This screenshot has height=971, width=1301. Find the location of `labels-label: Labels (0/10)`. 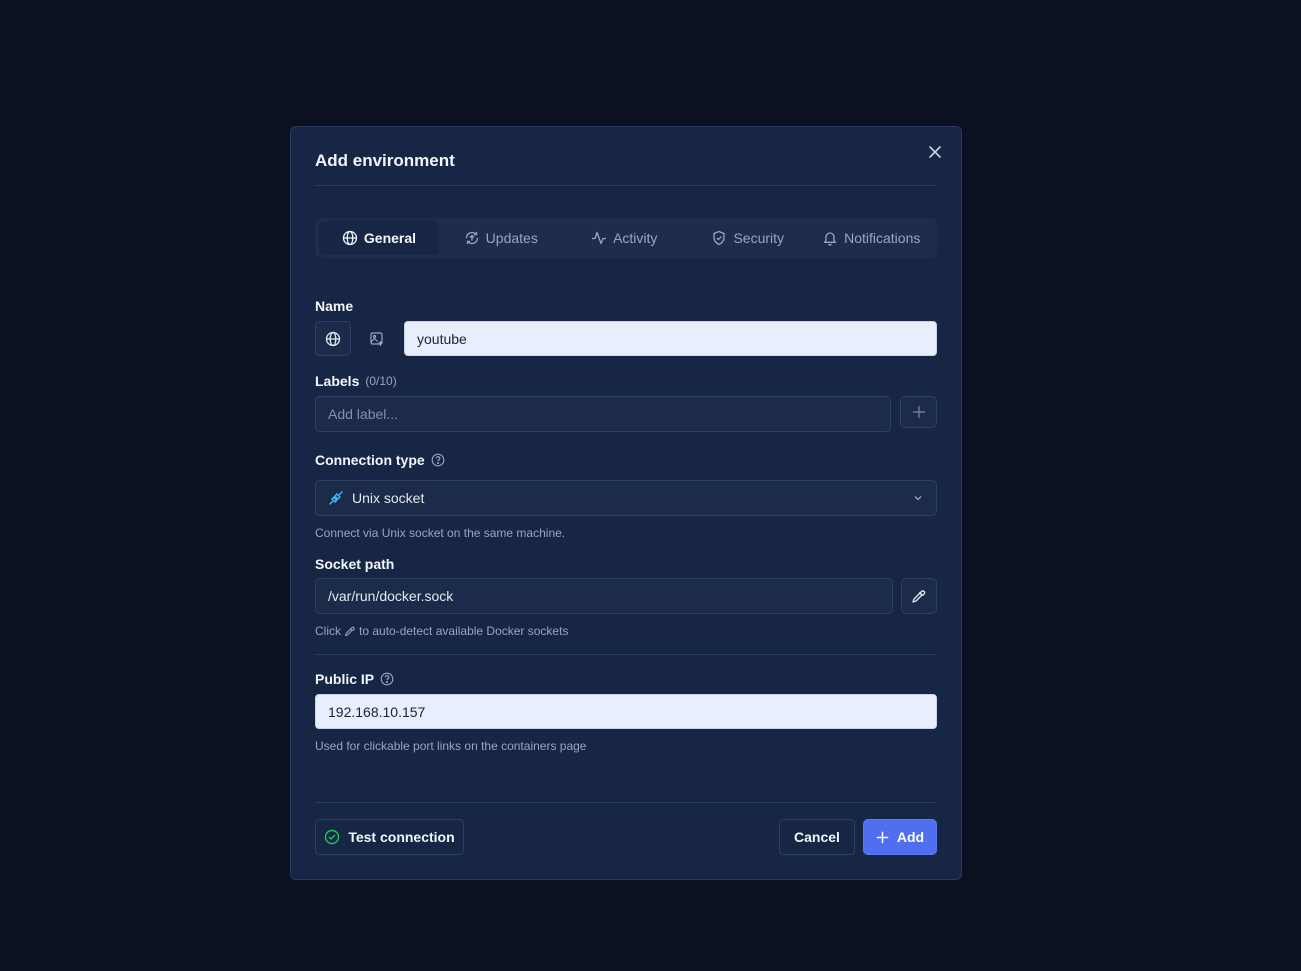

labels-label: Labels (0/10) is located at coordinates (356, 381).